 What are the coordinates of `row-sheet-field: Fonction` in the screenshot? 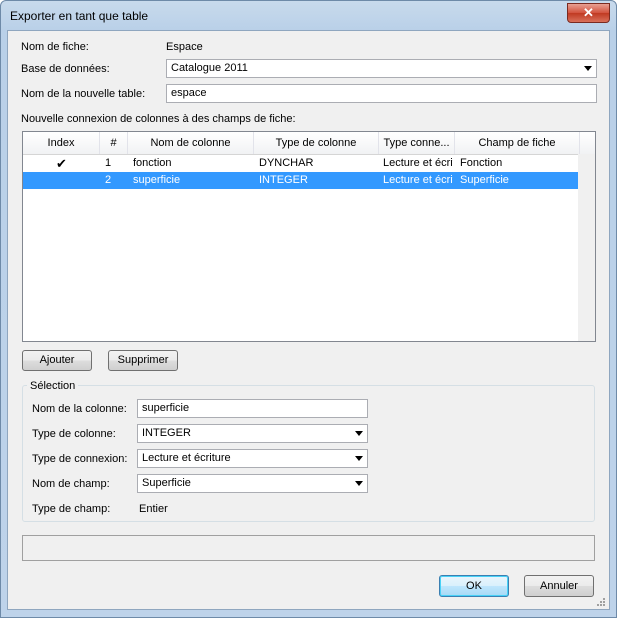 It's located at (481, 163).